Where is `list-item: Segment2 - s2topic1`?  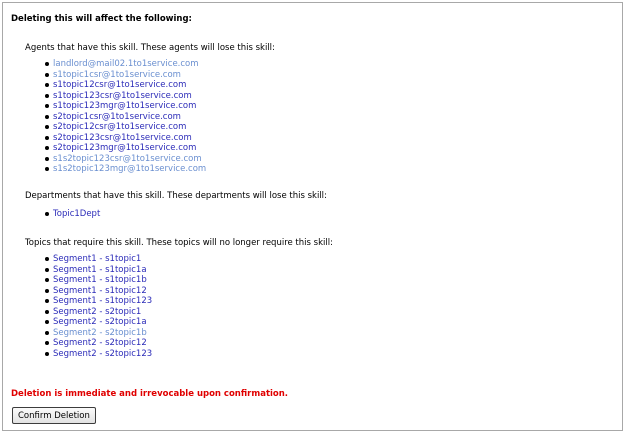 list-item: Segment2 - s2topic1 is located at coordinates (91, 312).